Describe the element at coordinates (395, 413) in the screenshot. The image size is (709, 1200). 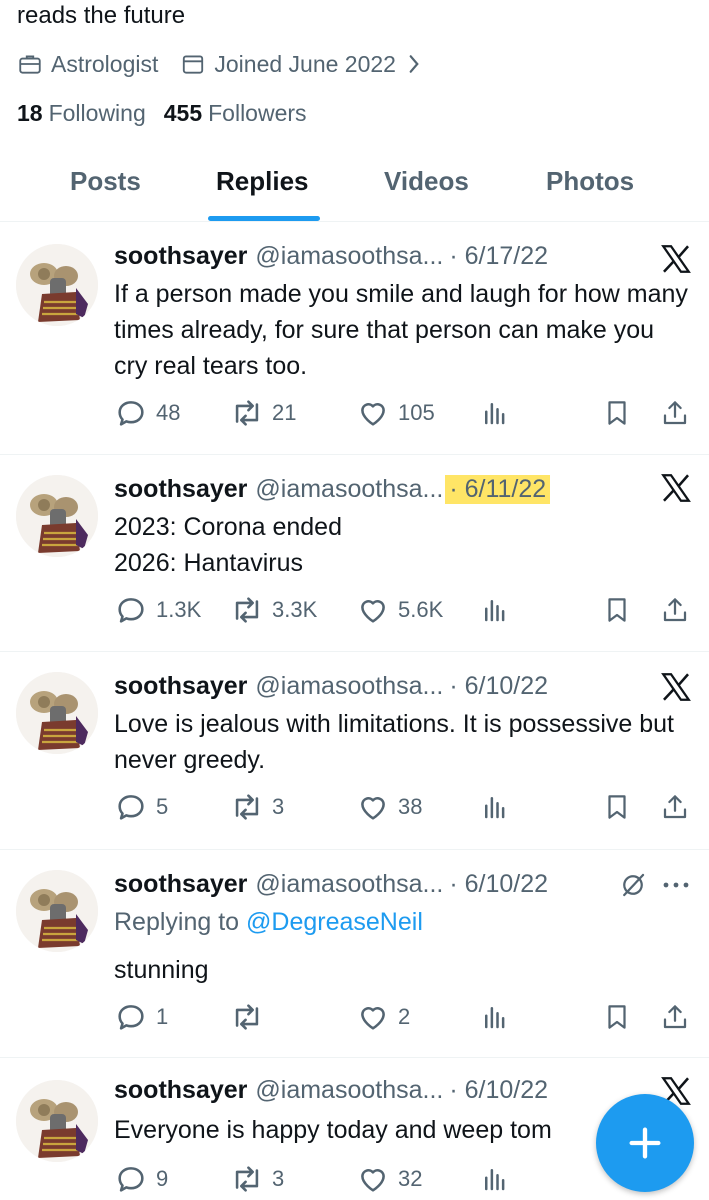
I see `like-button: 105` at that location.